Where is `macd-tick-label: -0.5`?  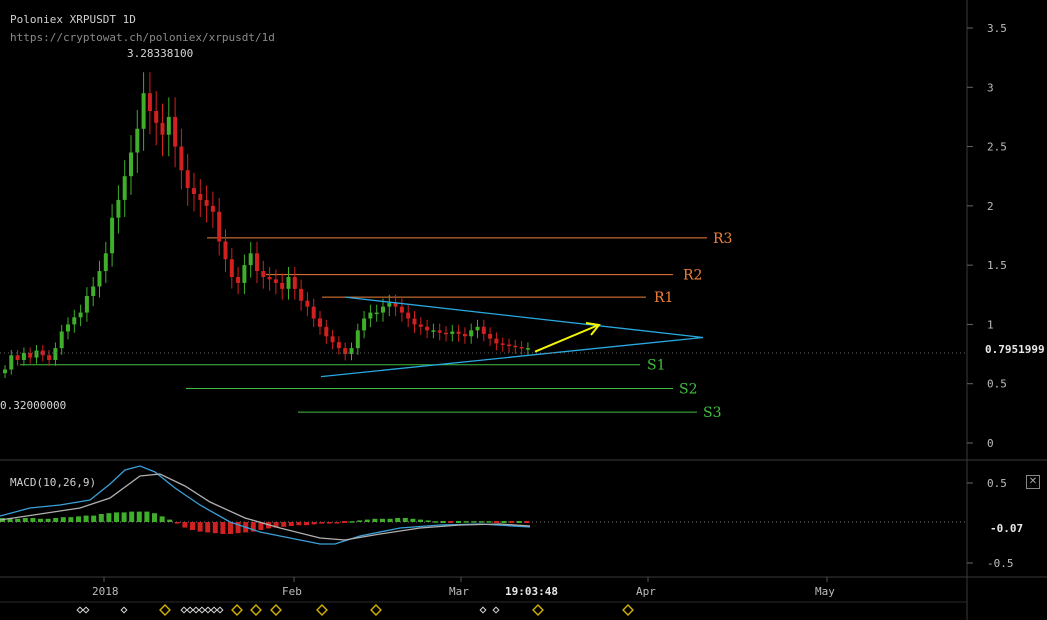 macd-tick-label: -0.5 is located at coordinates (1000, 563).